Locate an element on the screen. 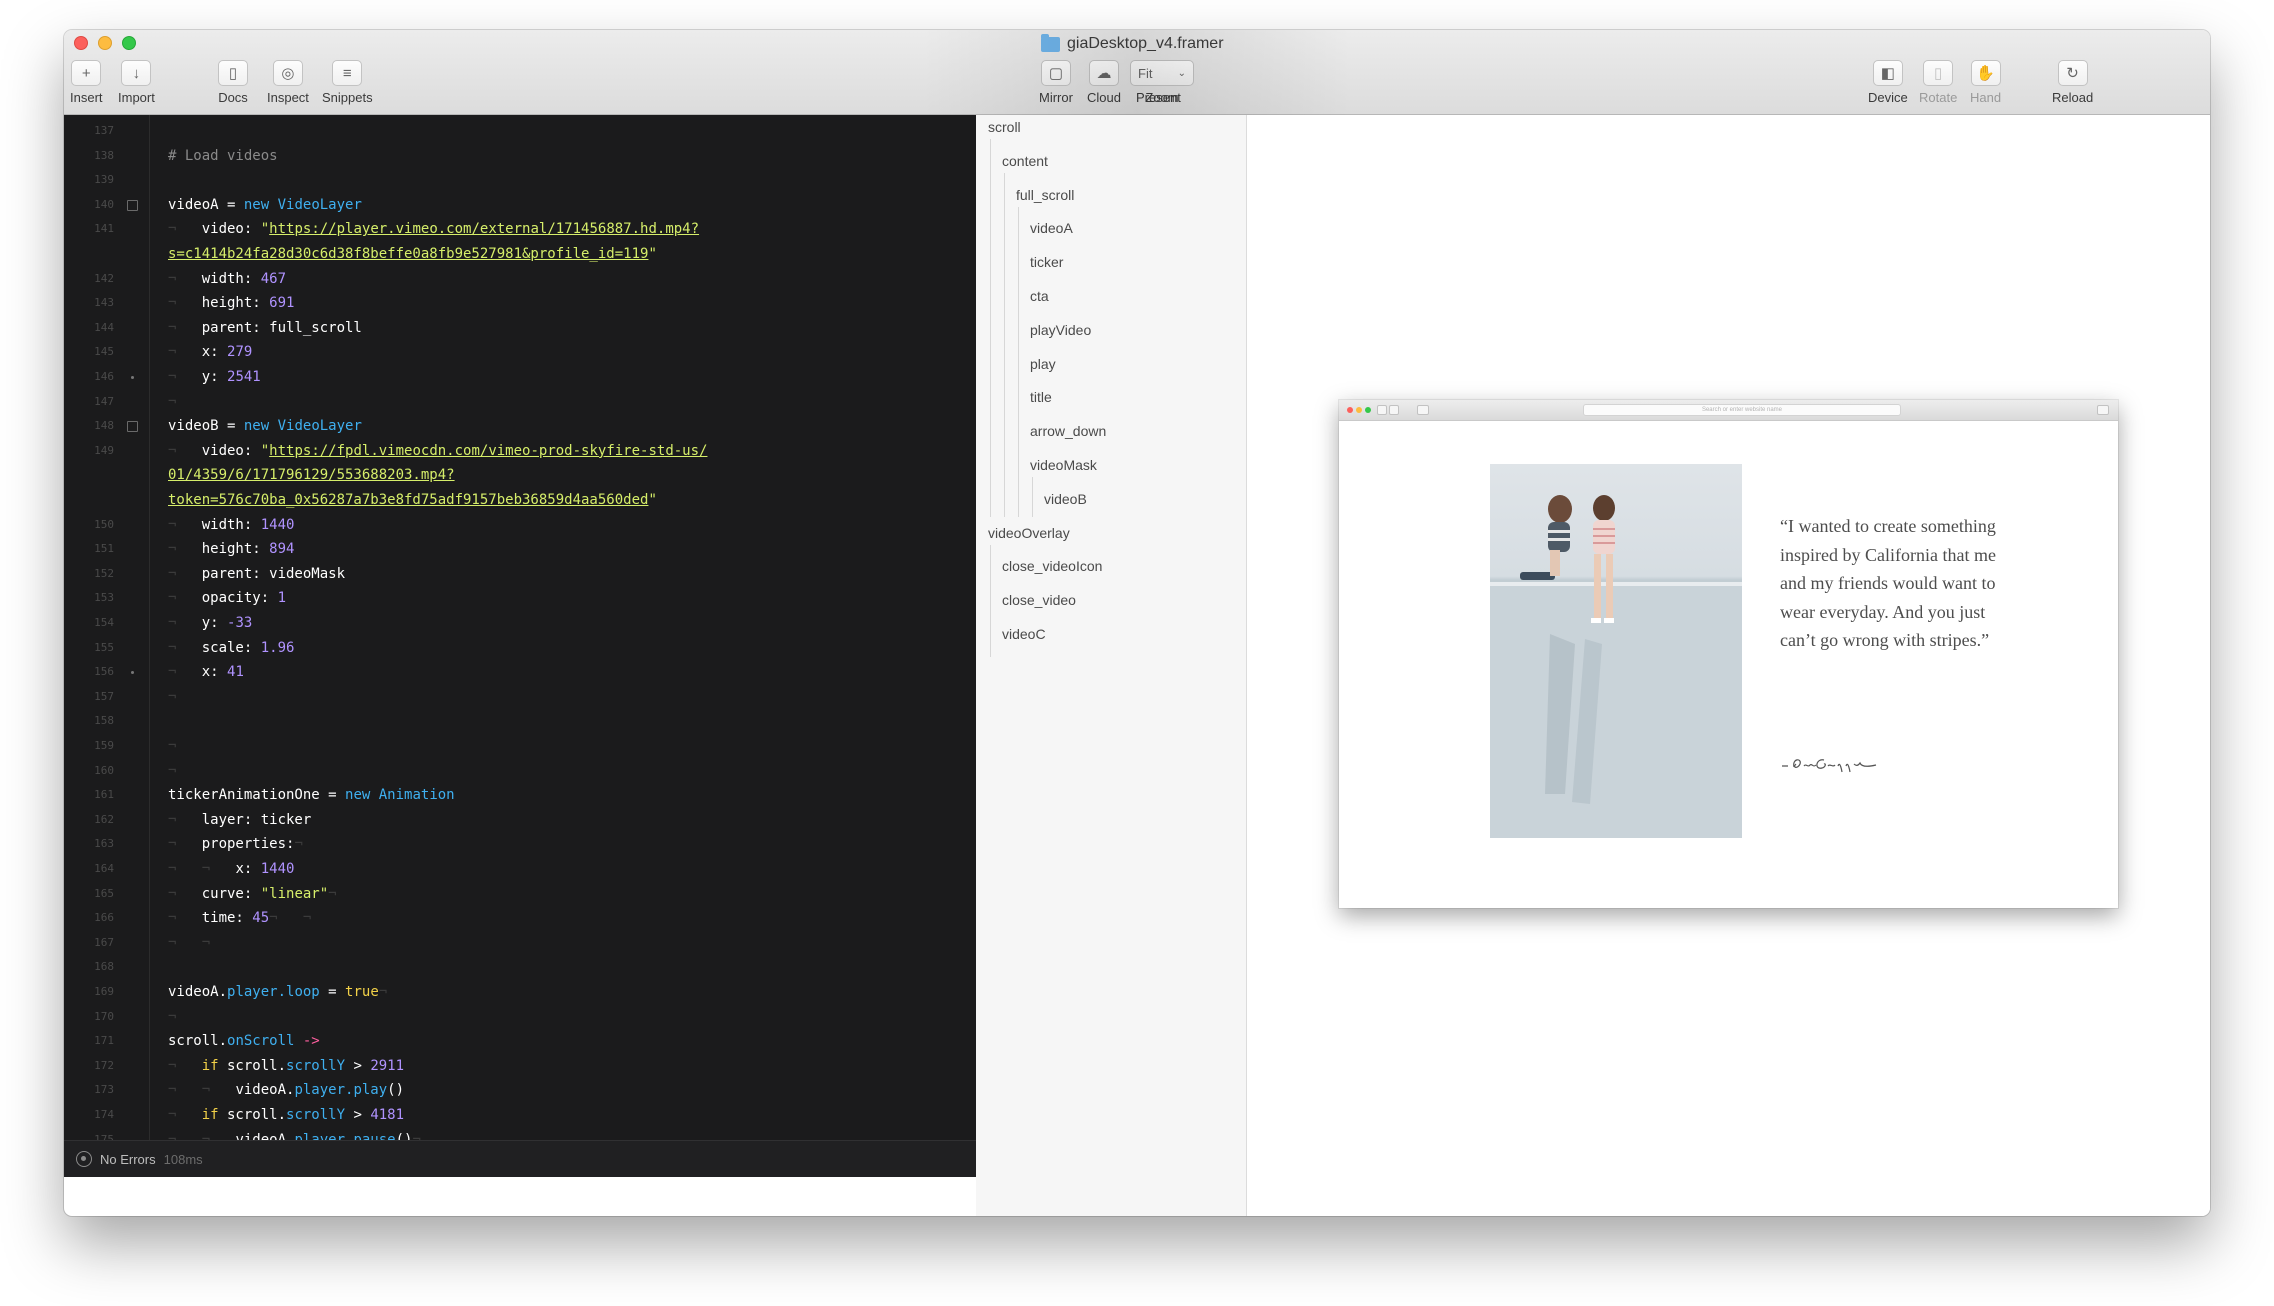  code-line: 143 ¬ height: 691 is located at coordinates (520, 303).